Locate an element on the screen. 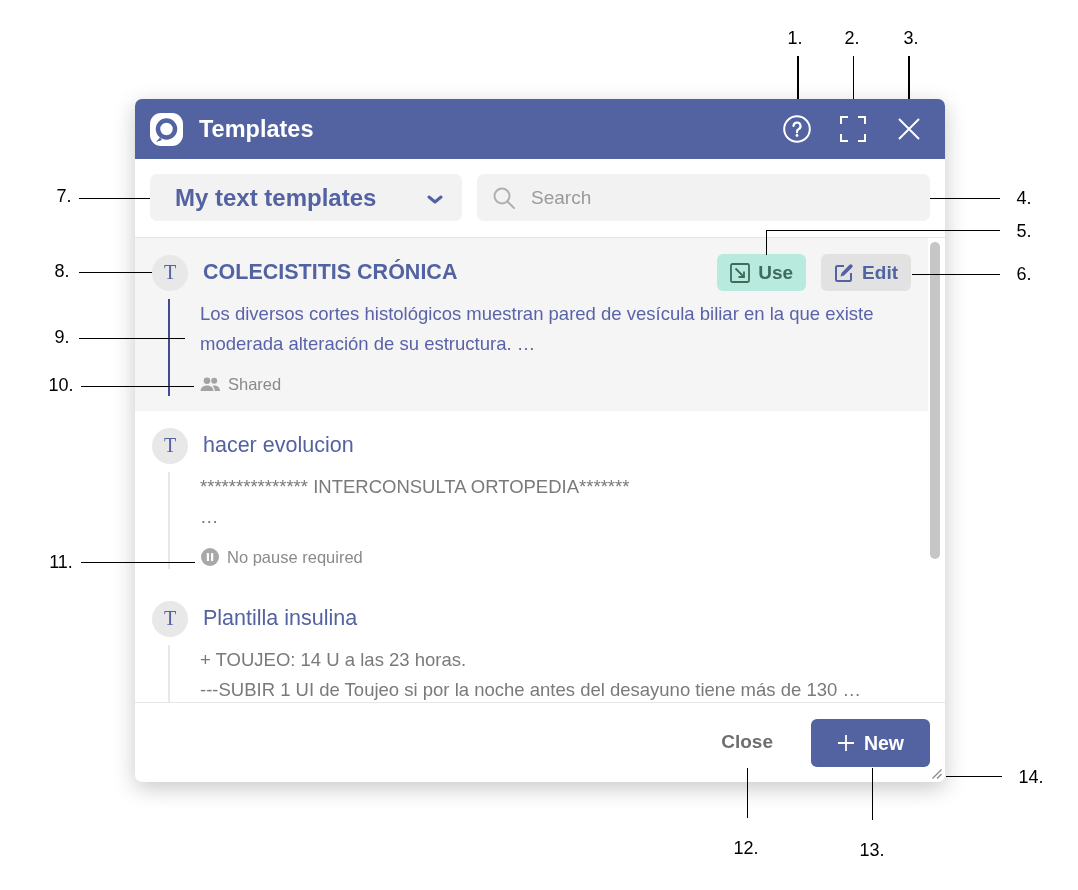 The width and height of the screenshot is (1078, 890). callout-number: 11. is located at coordinates (61, 562).